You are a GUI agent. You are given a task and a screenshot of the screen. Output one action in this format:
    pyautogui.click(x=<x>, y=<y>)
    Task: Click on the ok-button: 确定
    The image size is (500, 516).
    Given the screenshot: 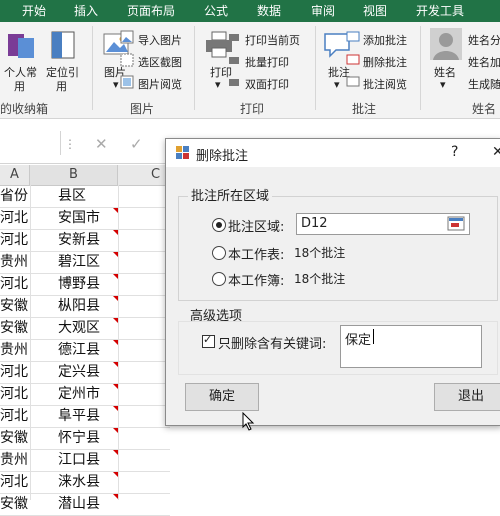 What is the action you would take?
    pyautogui.click(x=222, y=397)
    